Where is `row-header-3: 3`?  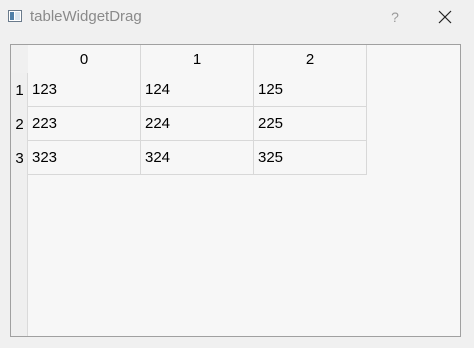 row-header-3: 3 is located at coordinates (19, 158).